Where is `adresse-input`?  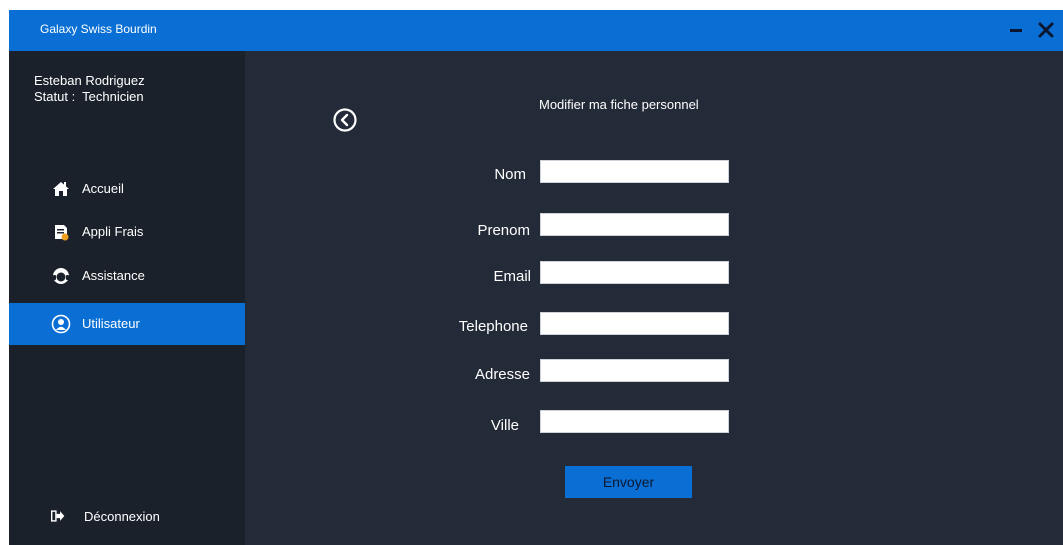
adresse-input is located at coordinates (634, 370).